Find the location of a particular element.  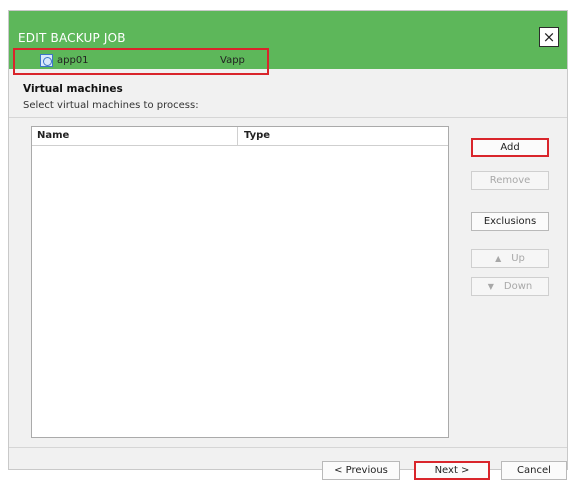

down-button: ▼ Down is located at coordinates (510, 286).